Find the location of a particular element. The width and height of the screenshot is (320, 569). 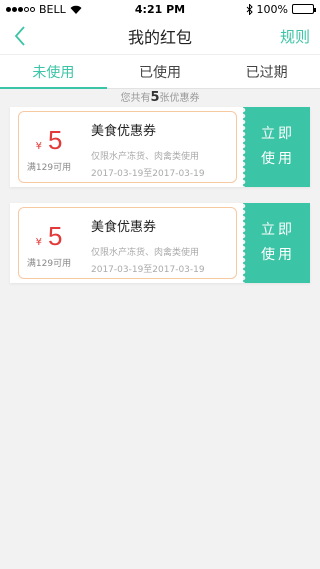

tab-expired: 已过期 is located at coordinates (266, 71).